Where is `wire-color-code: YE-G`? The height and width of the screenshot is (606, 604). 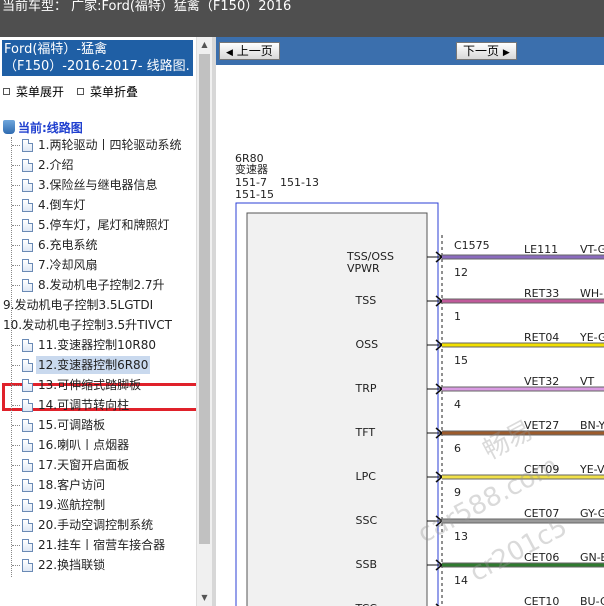 wire-color-code: YE-G is located at coordinates (592, 337).